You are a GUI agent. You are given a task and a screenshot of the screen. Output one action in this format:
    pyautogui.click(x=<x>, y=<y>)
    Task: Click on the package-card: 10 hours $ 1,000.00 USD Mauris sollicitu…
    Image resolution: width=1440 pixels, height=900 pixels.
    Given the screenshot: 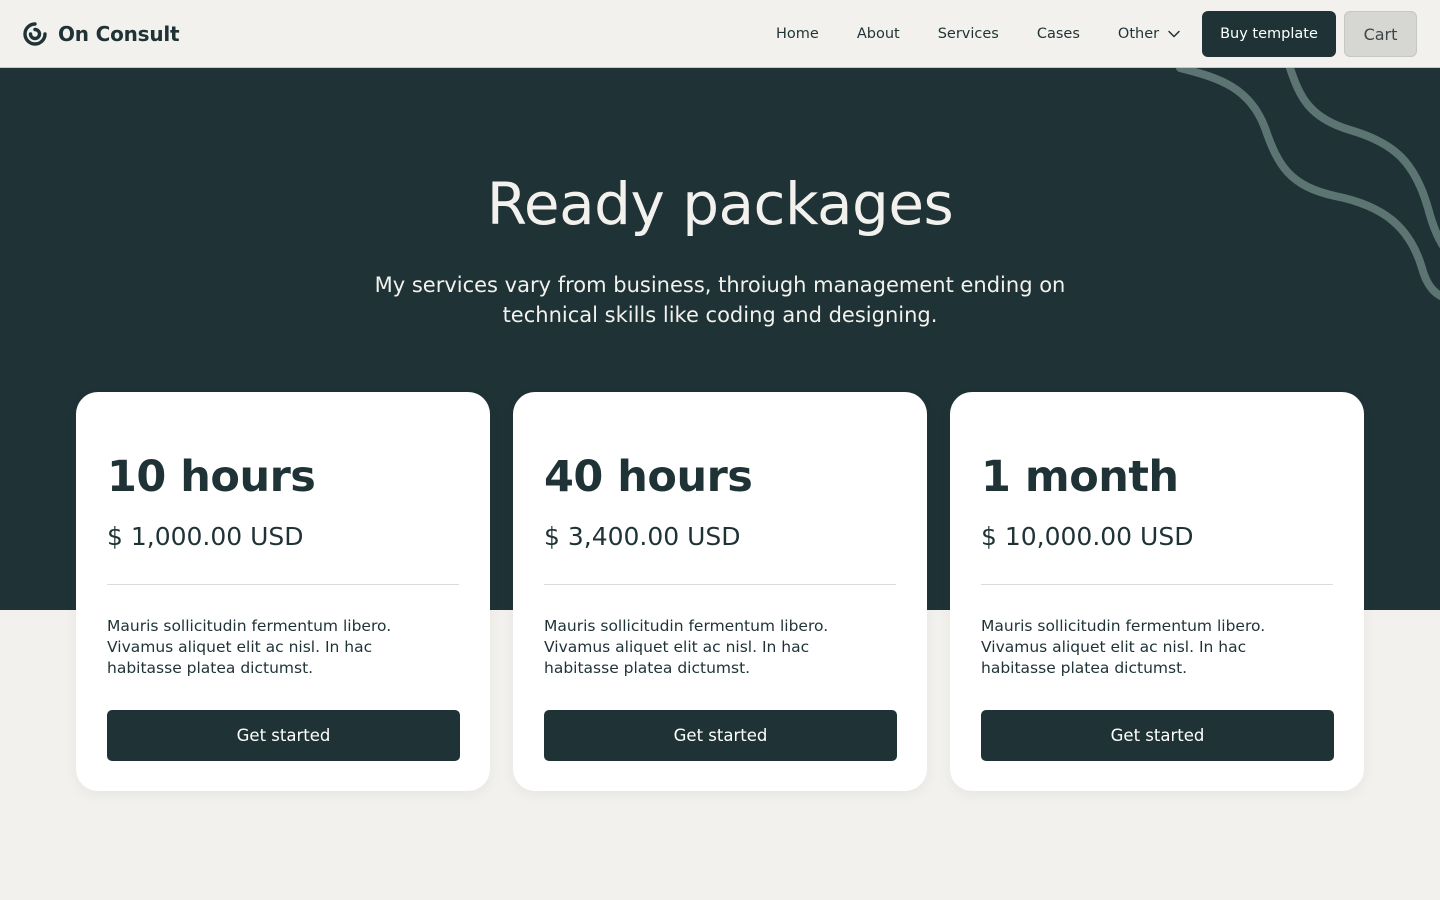 What is the action you would take?
    pyautogui.click(x=283, y=591)
    